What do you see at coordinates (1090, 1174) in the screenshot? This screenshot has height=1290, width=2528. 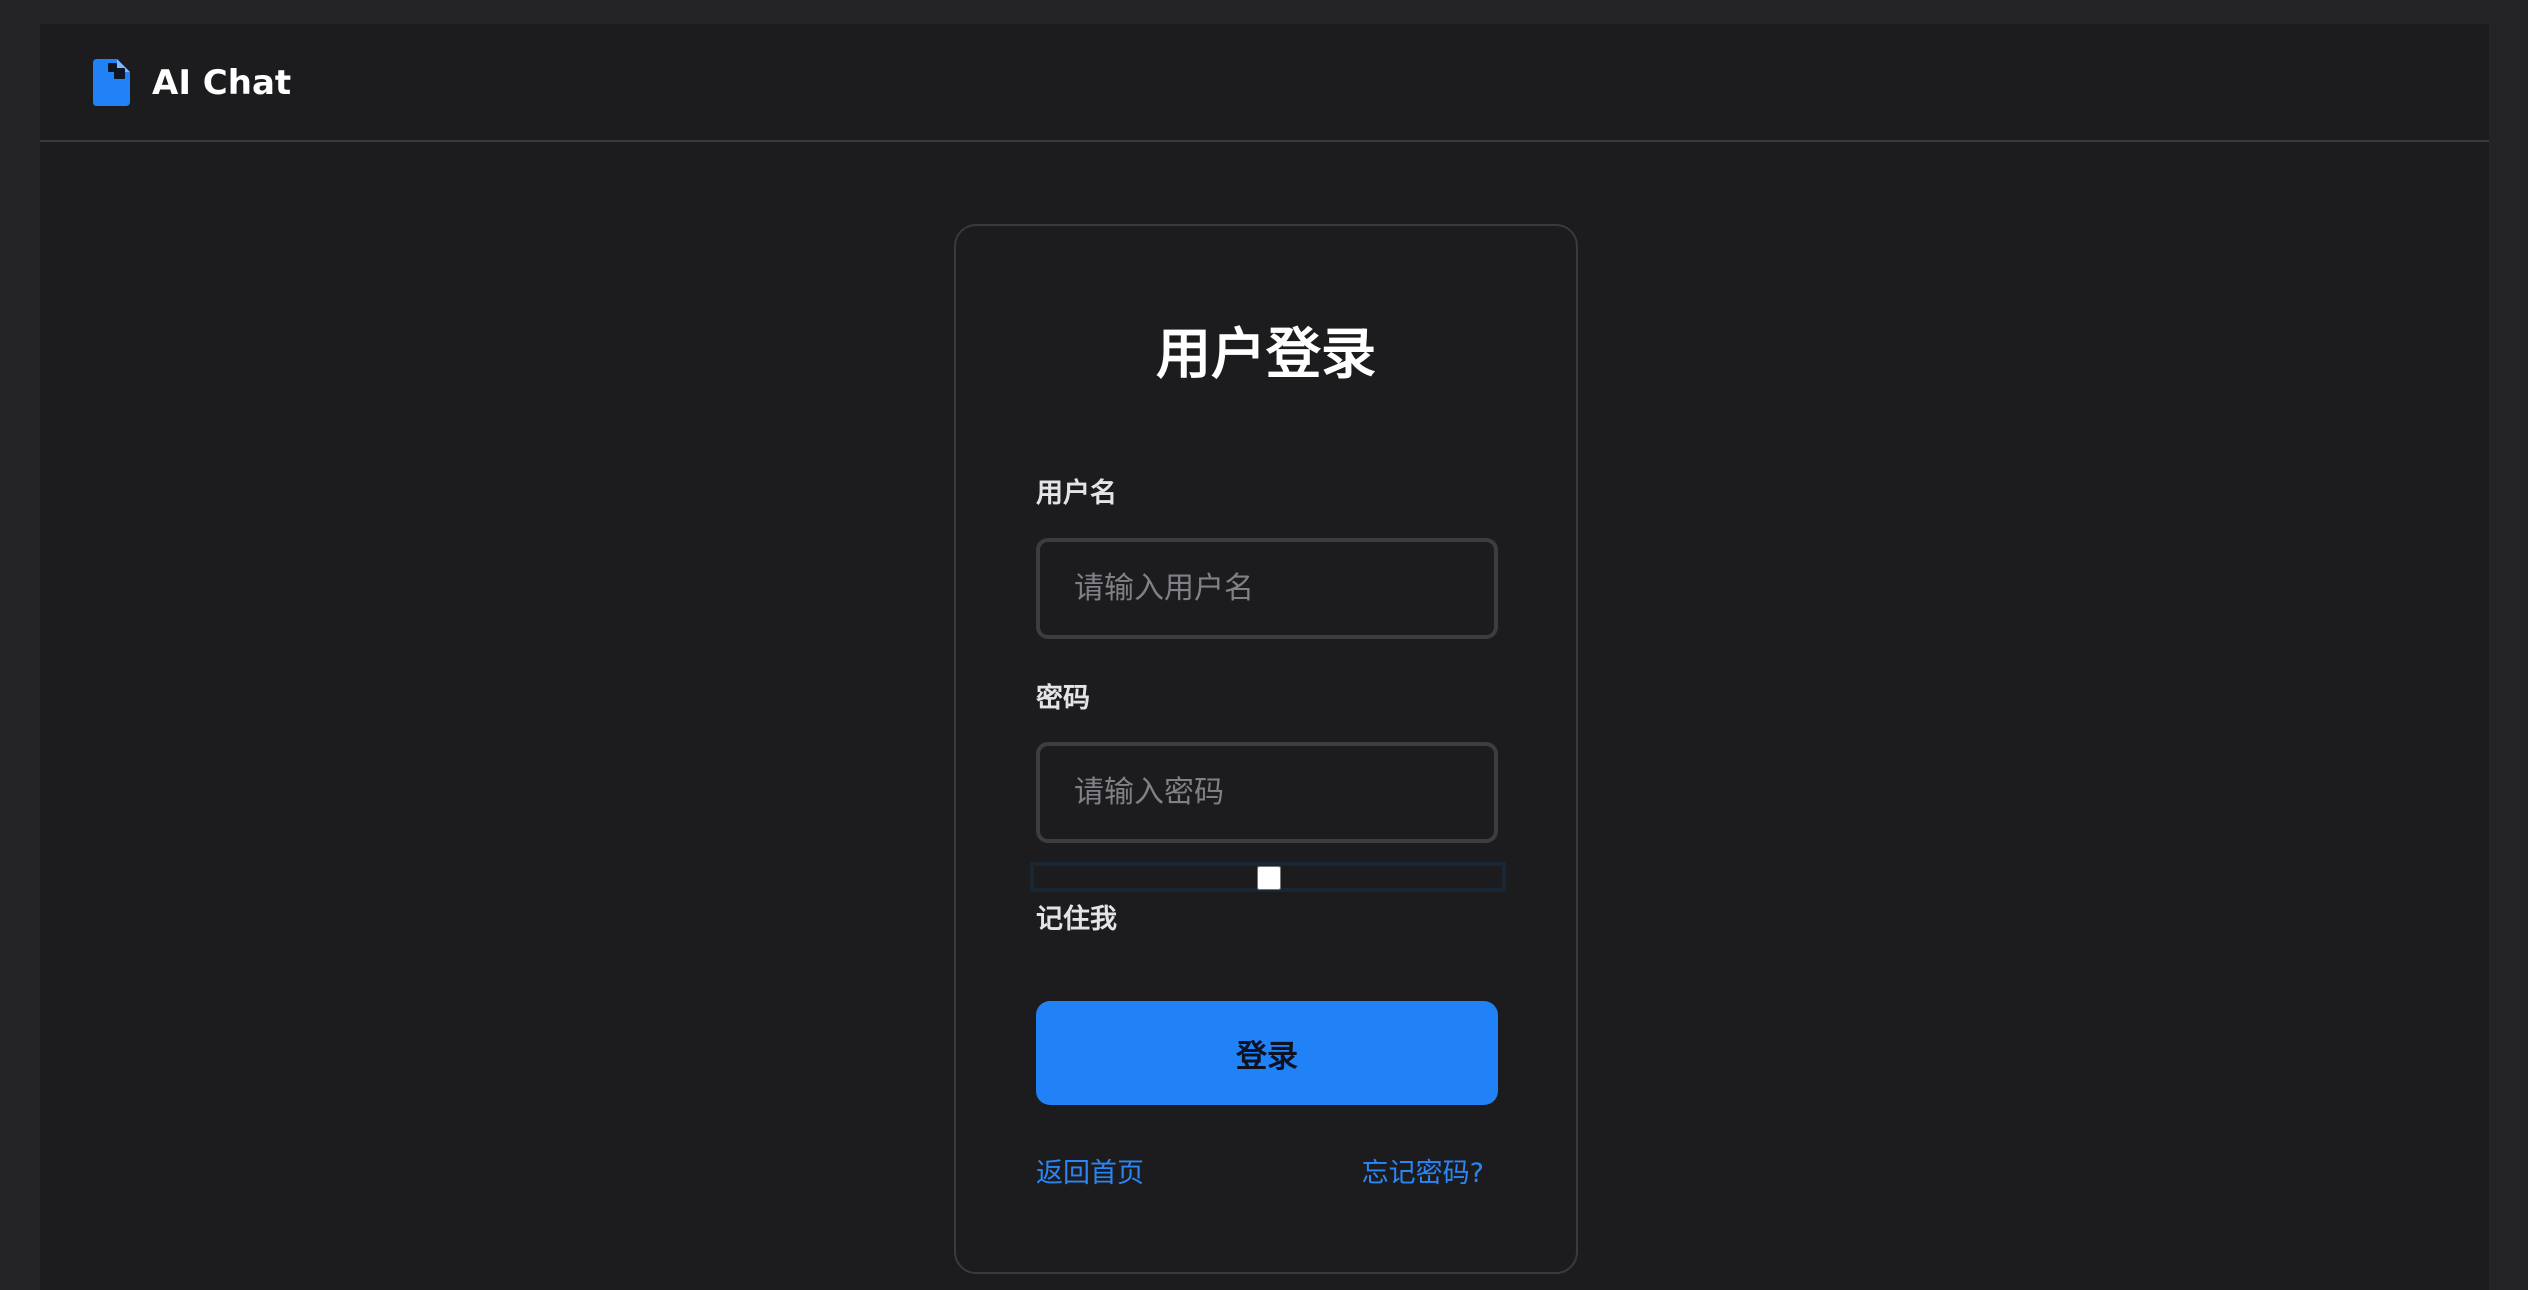 I see `back-home-link: 返回首页` at bounding box center [1090, 1174].